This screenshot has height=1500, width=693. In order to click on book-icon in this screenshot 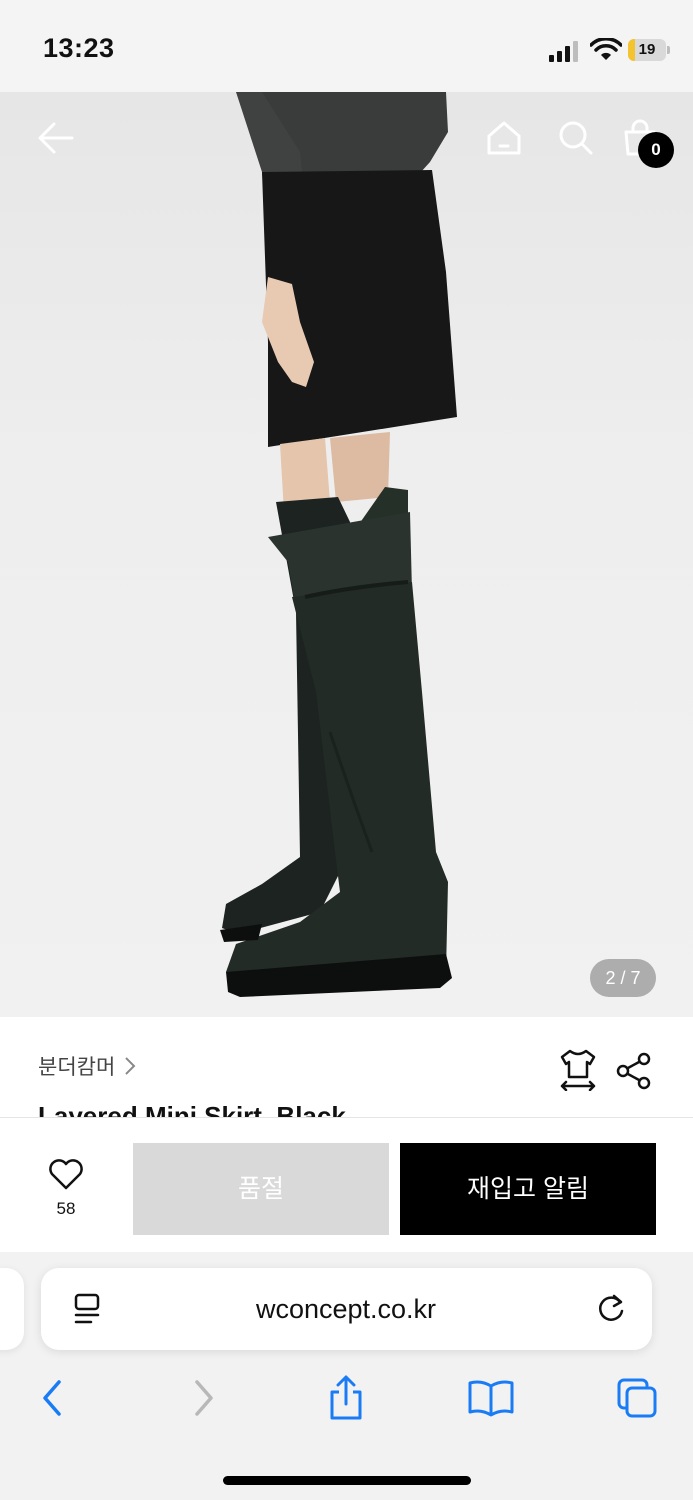, I will do `click(491, 1398)`.